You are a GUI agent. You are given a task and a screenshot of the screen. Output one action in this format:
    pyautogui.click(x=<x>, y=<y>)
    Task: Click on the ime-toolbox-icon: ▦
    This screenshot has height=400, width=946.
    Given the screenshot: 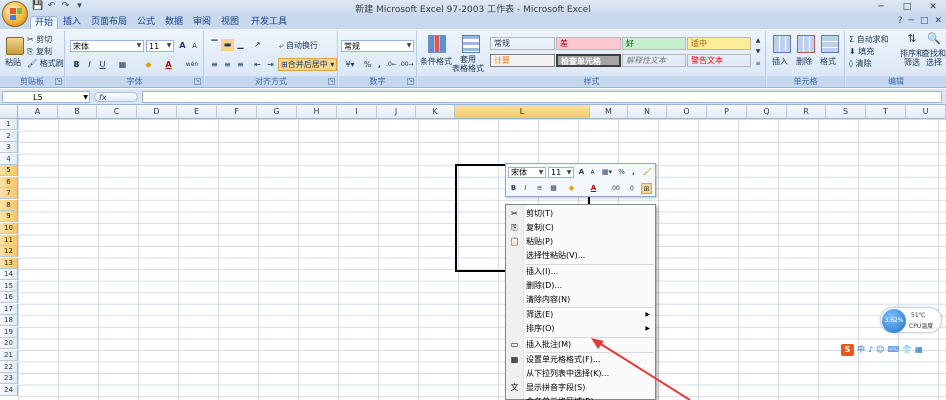 What is the action you would take?
    pyautogui.click(x=919, y=349)
    